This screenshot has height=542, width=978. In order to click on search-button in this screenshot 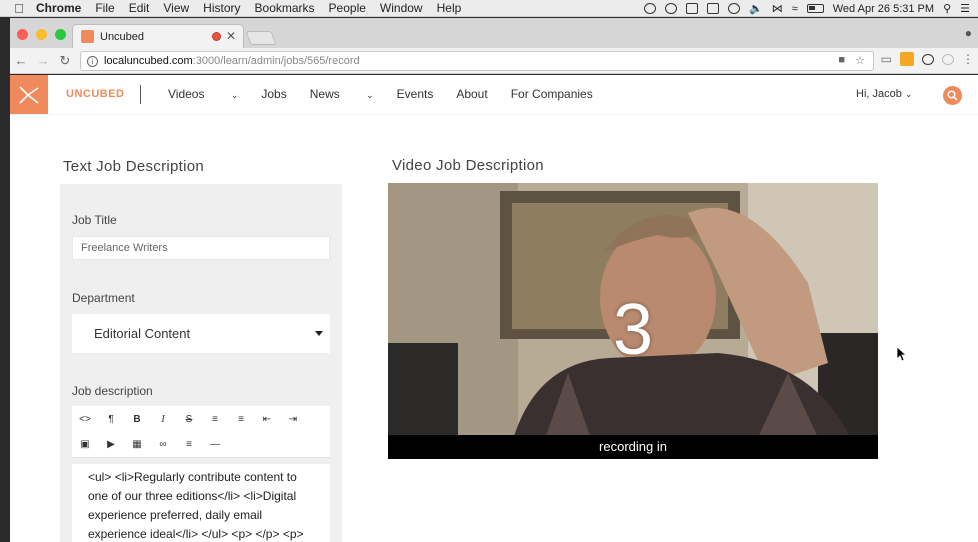, I will do `click(952, 95)`.